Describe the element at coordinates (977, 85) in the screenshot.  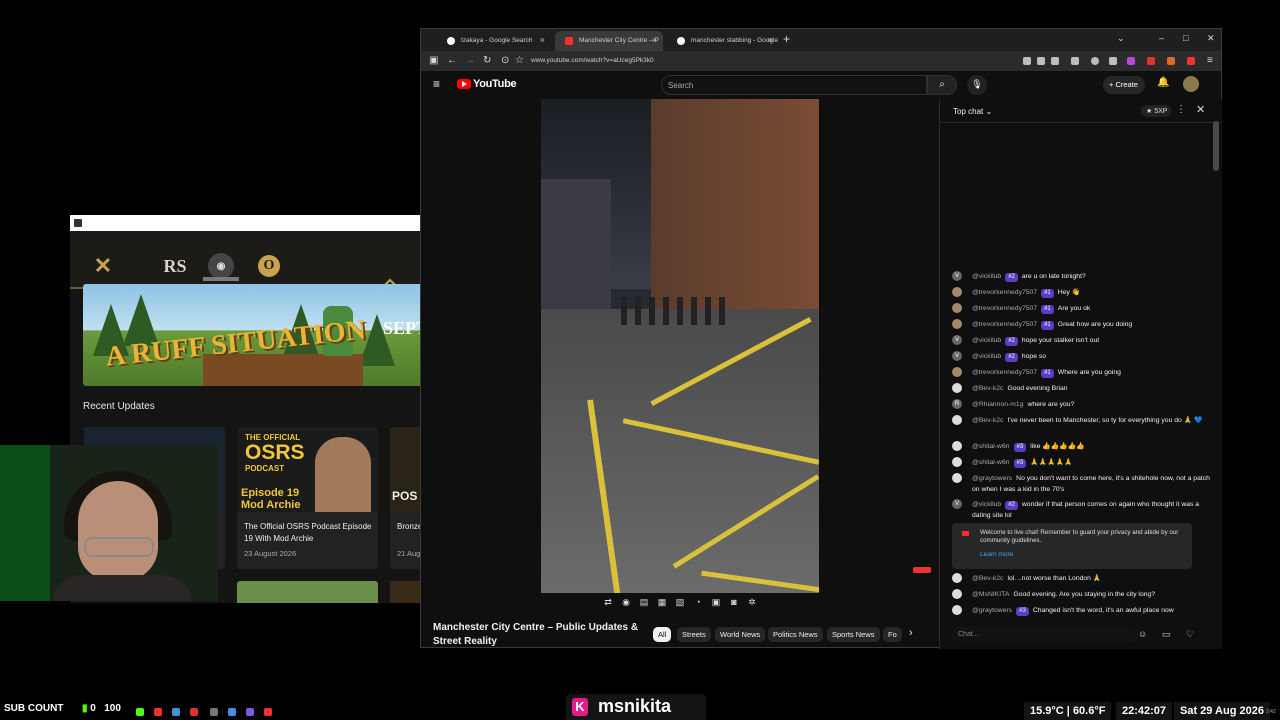
I see `microphone-icon: 🎙` at that location.